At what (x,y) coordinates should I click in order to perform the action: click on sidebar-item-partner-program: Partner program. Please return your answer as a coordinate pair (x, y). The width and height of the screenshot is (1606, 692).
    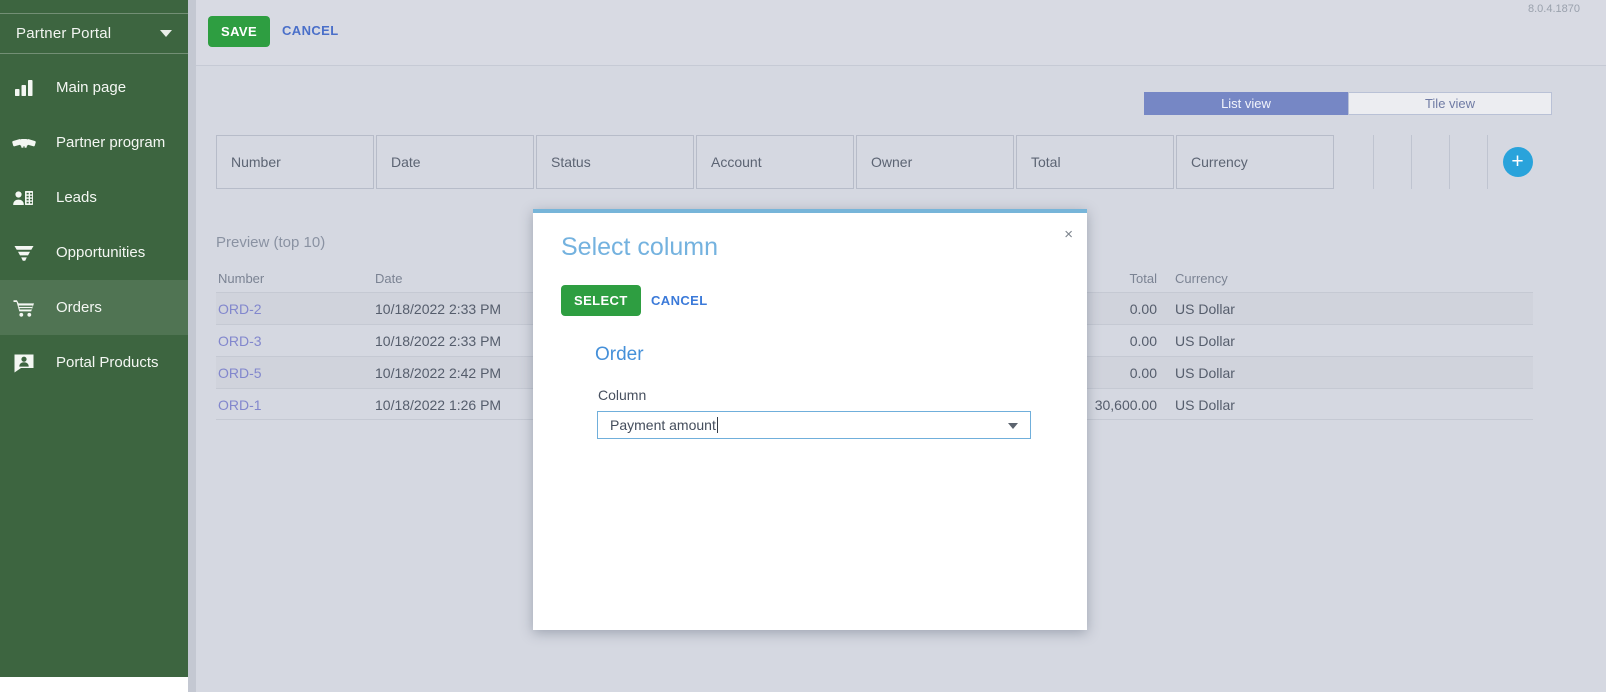
    Looking at the image, I should click on (94, 142).